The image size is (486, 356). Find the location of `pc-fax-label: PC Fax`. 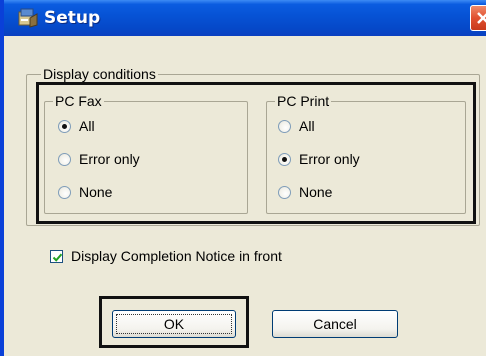

pc-fax-label: PC Fax is located at coordinates (78, 101).